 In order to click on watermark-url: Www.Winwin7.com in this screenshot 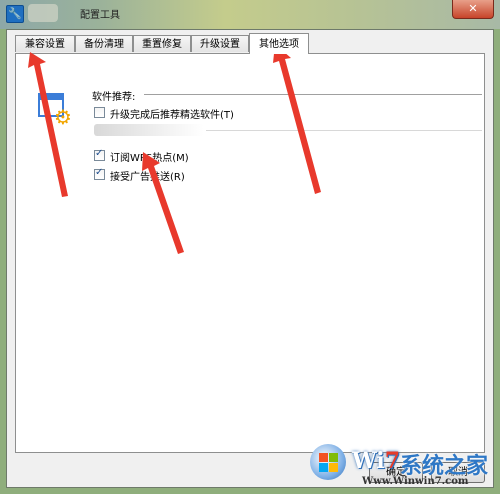, I will do `click(415, 481)`.